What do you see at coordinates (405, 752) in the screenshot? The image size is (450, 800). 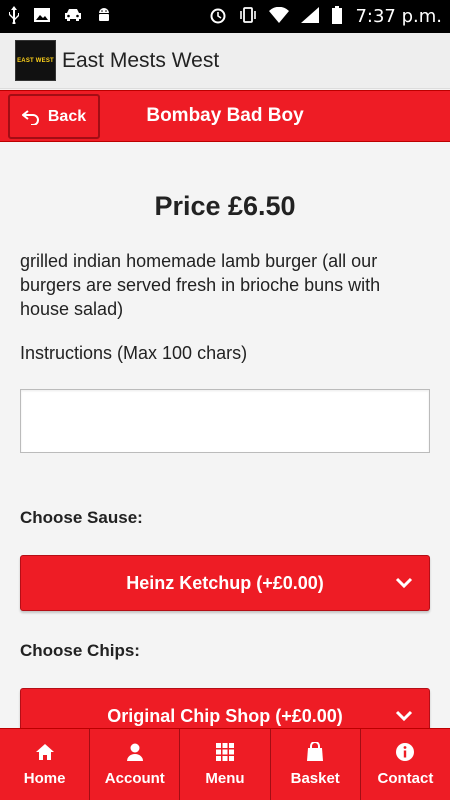 I see `info-icon` at bounding box center [405, 752].